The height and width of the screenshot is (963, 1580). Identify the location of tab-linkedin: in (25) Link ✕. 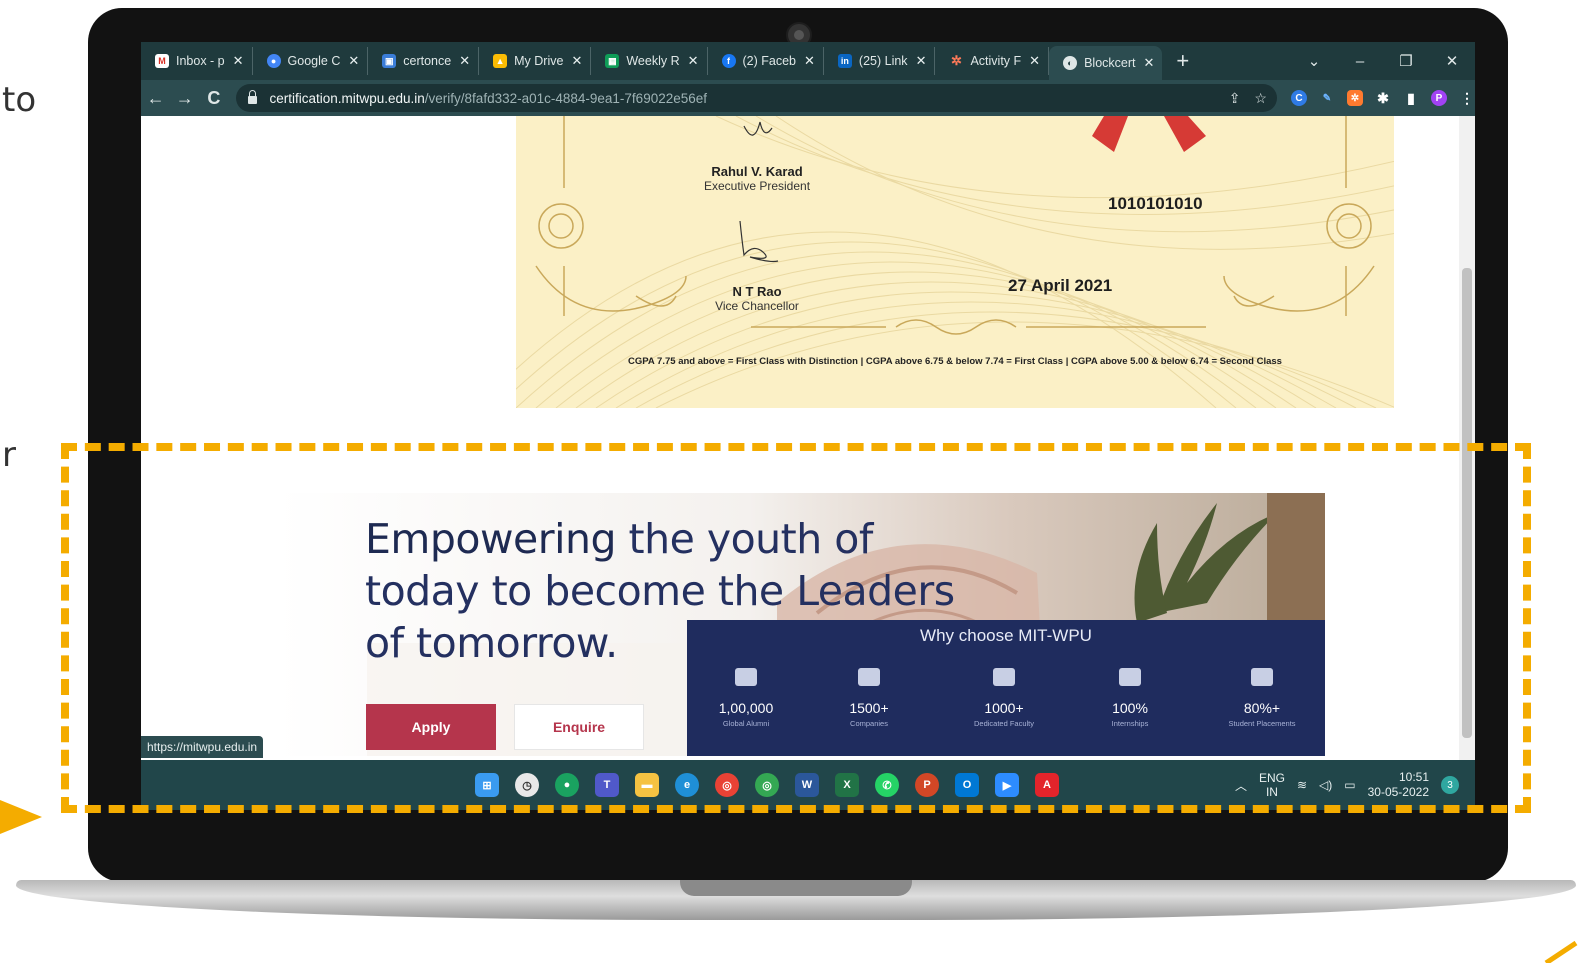
(880, 61).